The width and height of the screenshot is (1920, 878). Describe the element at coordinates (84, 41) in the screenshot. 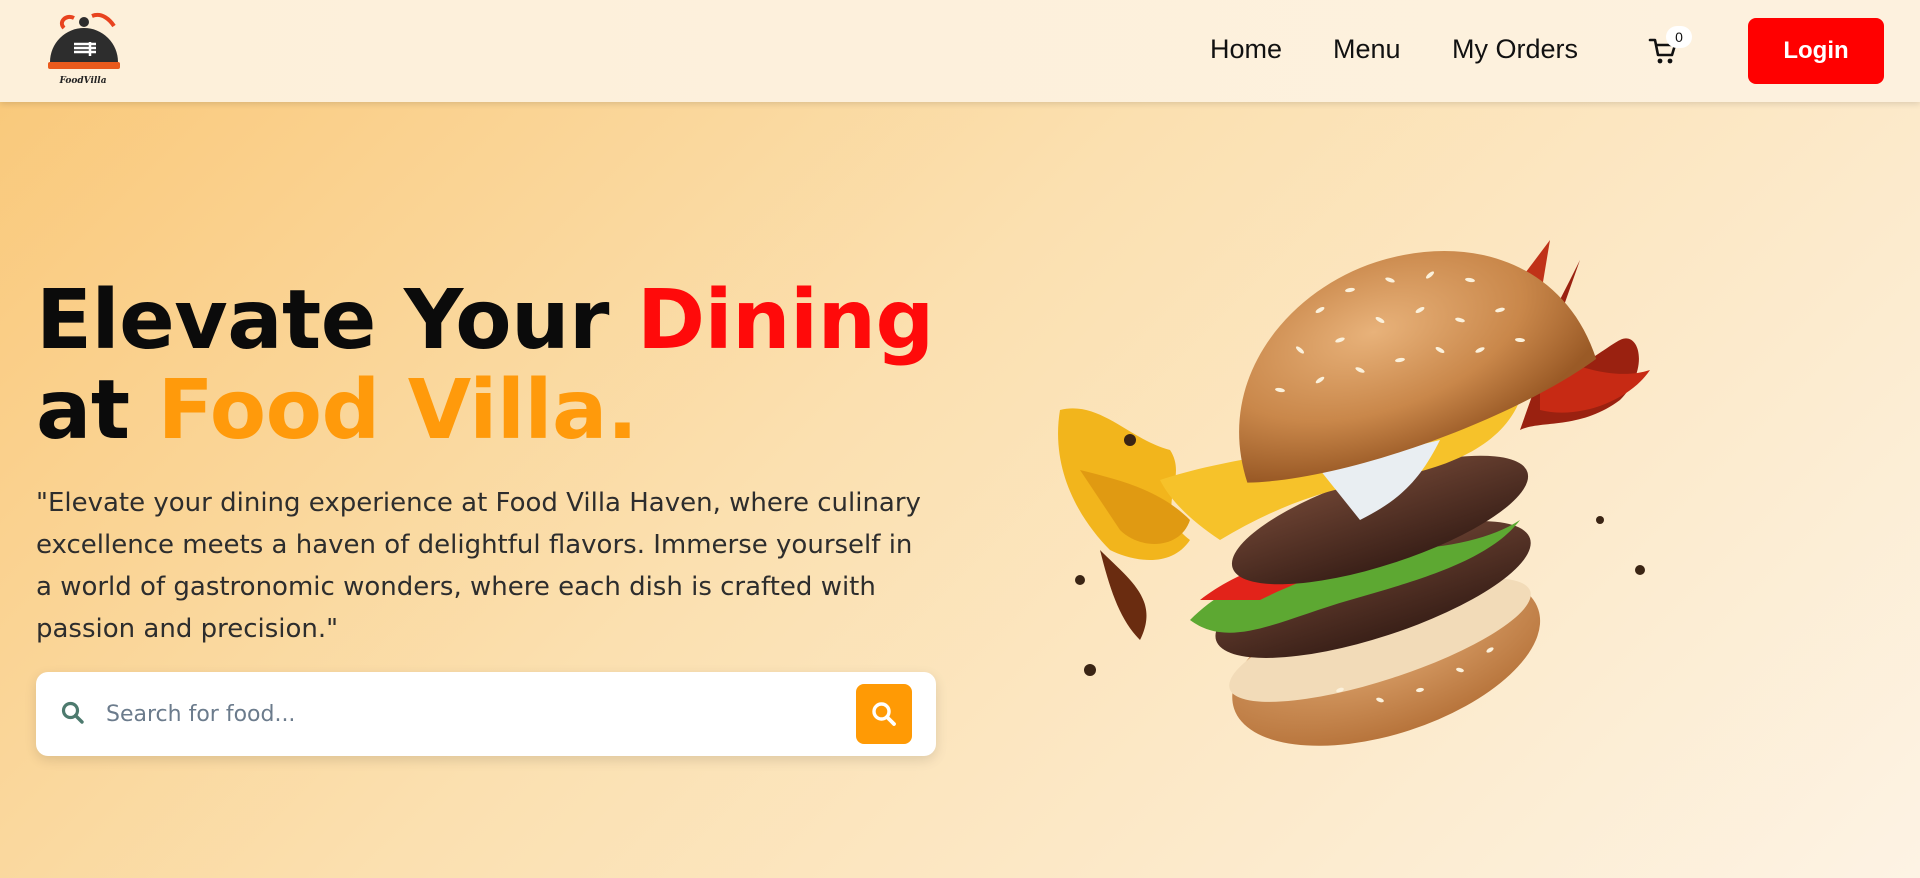

I see `cloche-icon` at that location.